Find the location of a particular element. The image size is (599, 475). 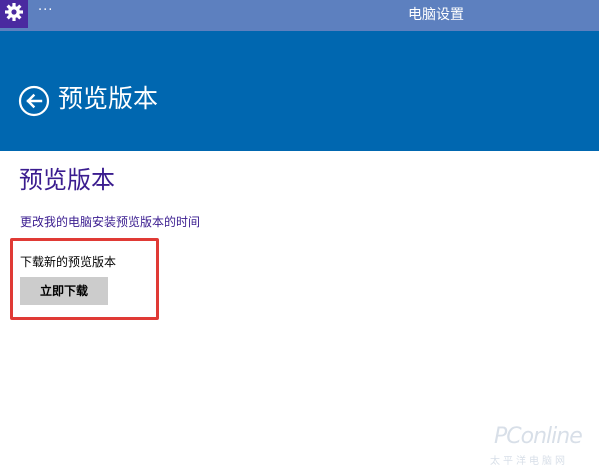

back-button is located at coordinates (34, 103).